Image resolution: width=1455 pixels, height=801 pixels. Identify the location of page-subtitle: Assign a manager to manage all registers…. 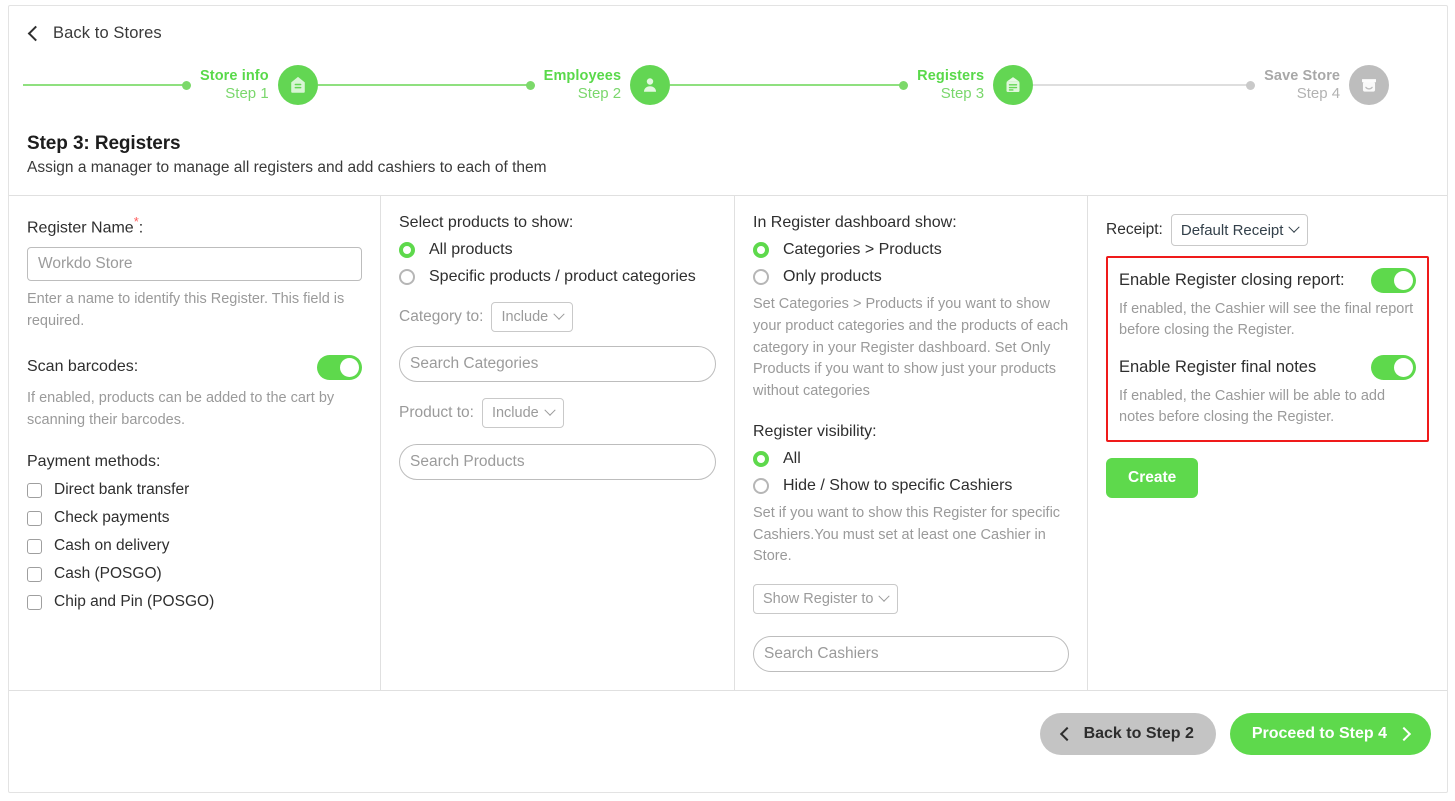
(287, 167).